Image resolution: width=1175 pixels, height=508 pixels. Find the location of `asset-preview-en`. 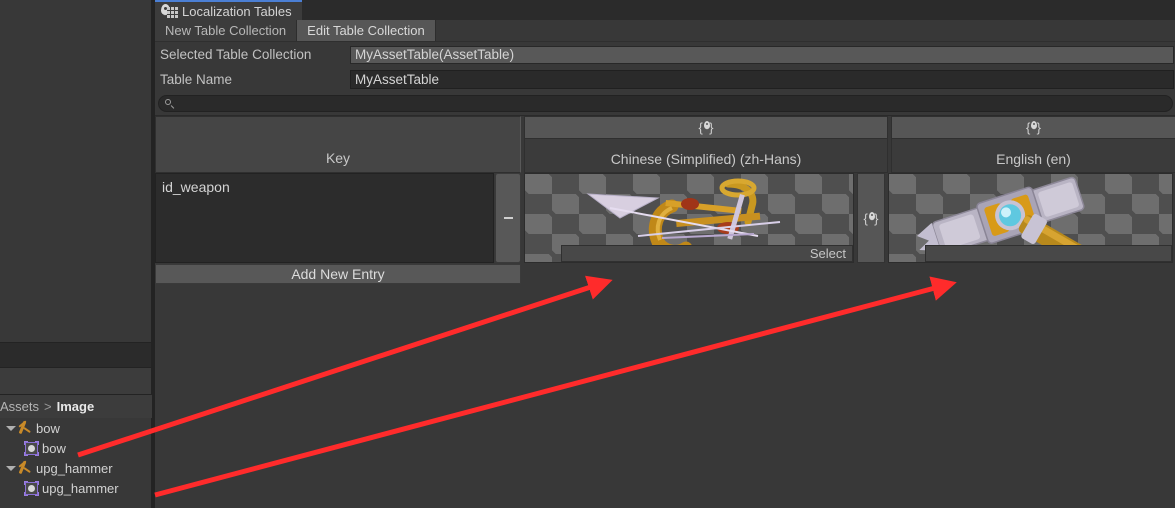

asset-preview-en is located at coordinates (1030, 218).